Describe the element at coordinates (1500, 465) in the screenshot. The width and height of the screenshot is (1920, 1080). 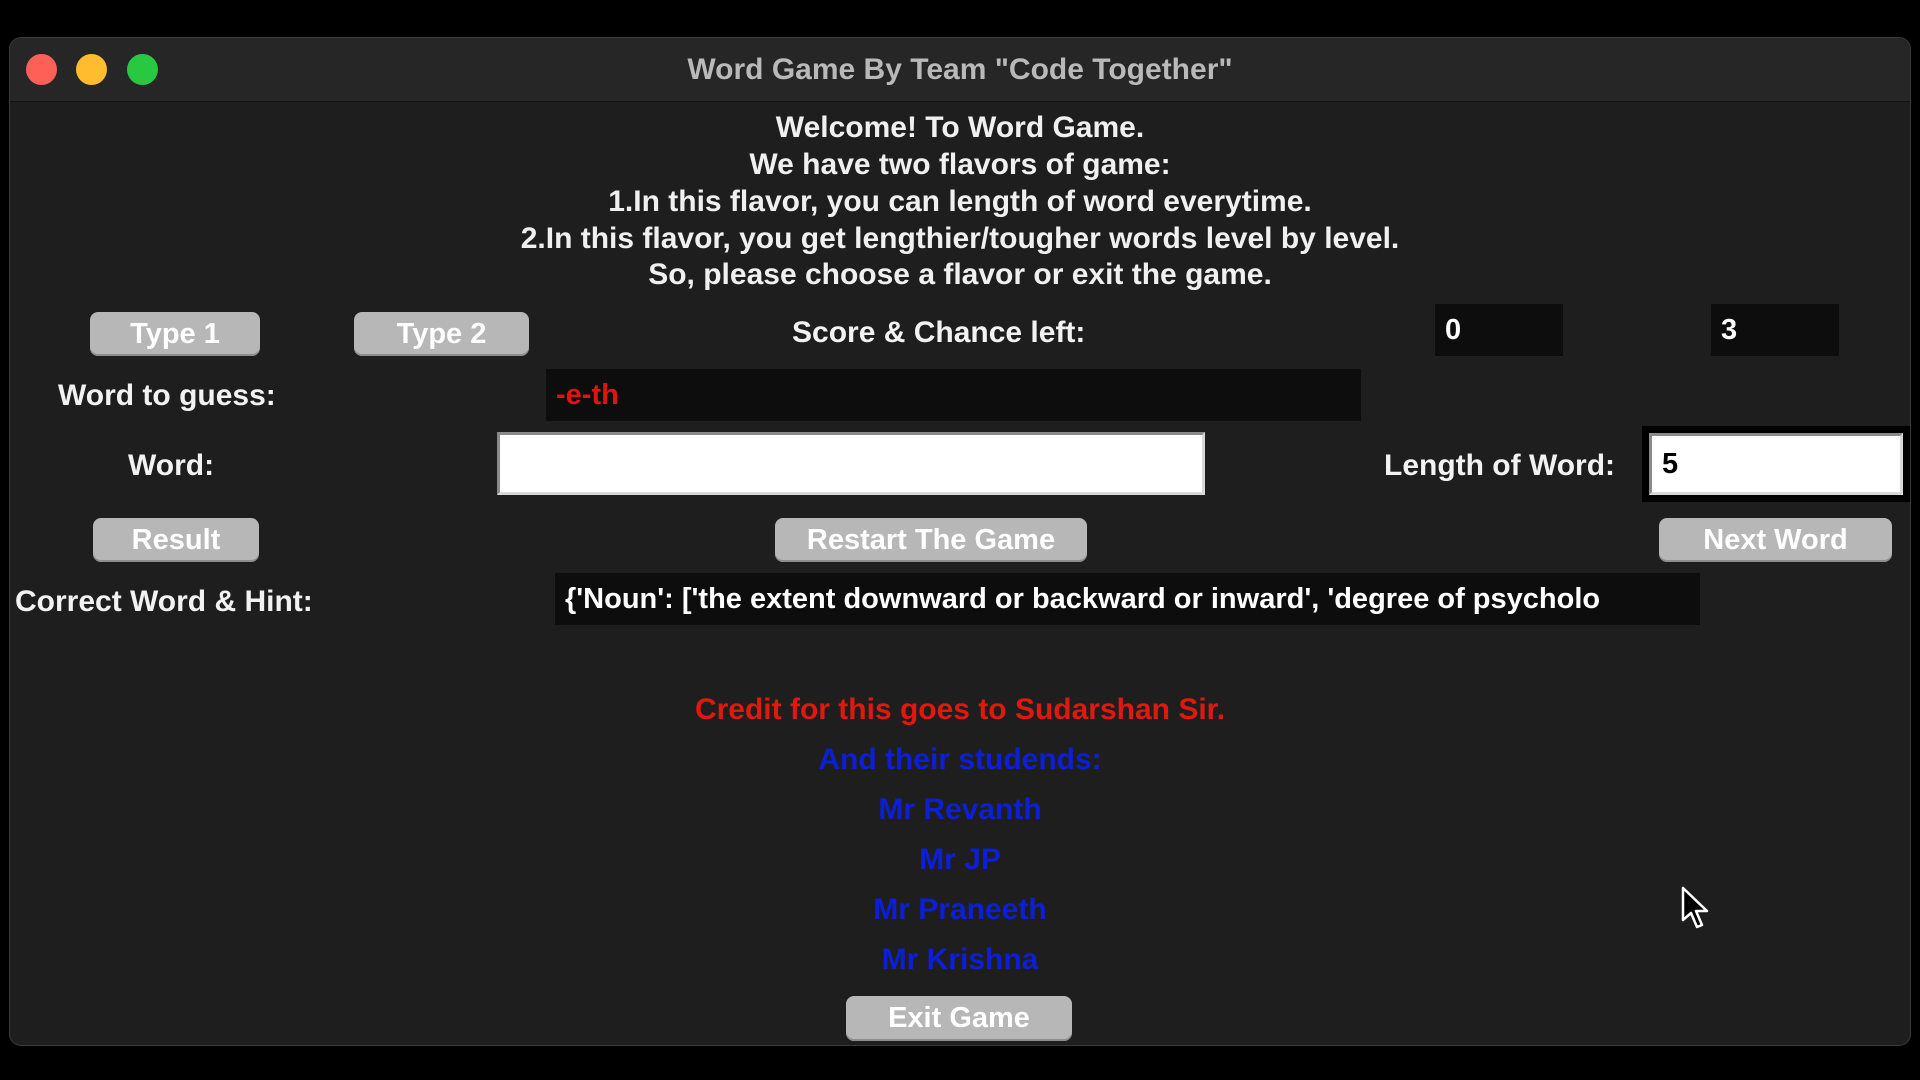
I see `length-of-word-label: Length of Word:` at that location.